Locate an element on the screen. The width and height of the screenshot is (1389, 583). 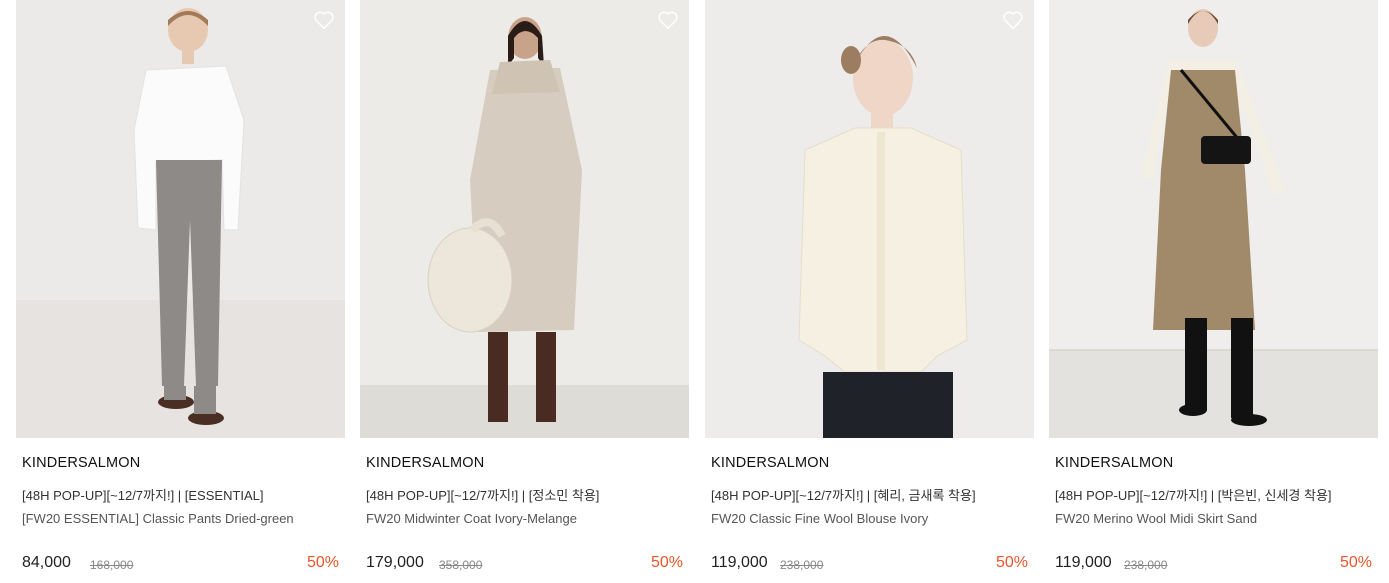
sale-price: 84,000 is located at coordinates (46, 562).